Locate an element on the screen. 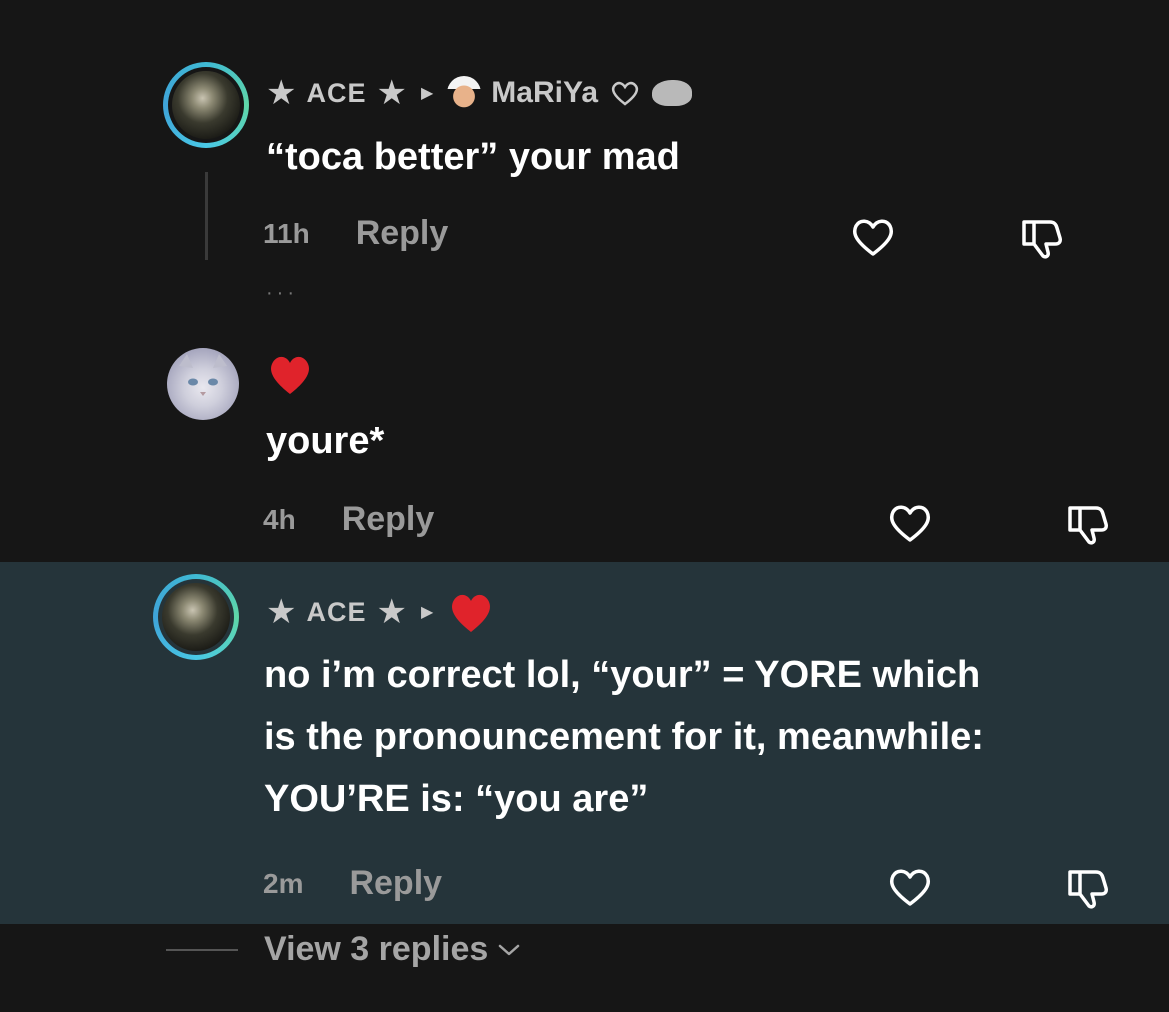 Image resolution: width=1169 pixels, height=1012 pixels. heart-outline-emoji-icon is located at coordinates (625, 93).